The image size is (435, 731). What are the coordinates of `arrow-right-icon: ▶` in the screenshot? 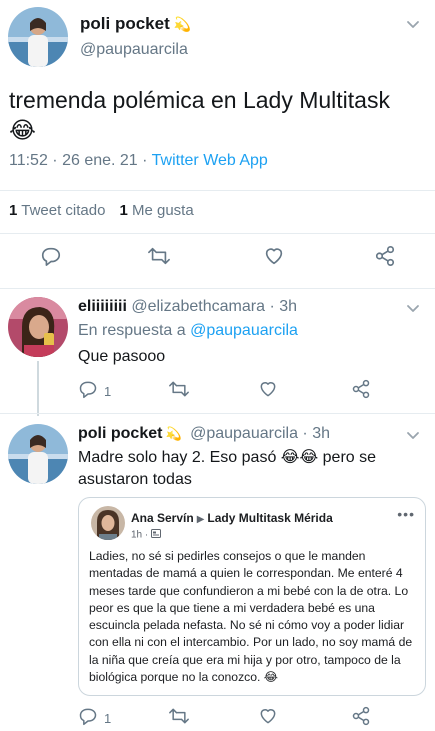 It's located at (200, 519).